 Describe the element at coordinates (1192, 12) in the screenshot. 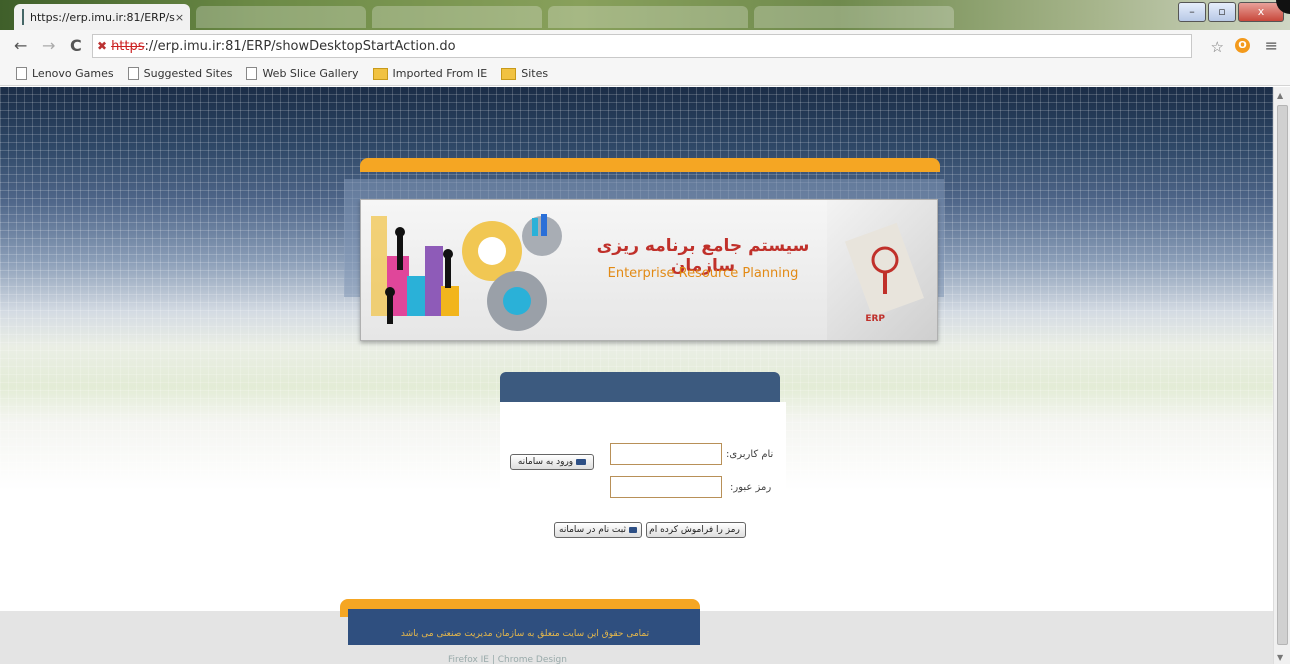

I see `minimize-button: –` at that location.